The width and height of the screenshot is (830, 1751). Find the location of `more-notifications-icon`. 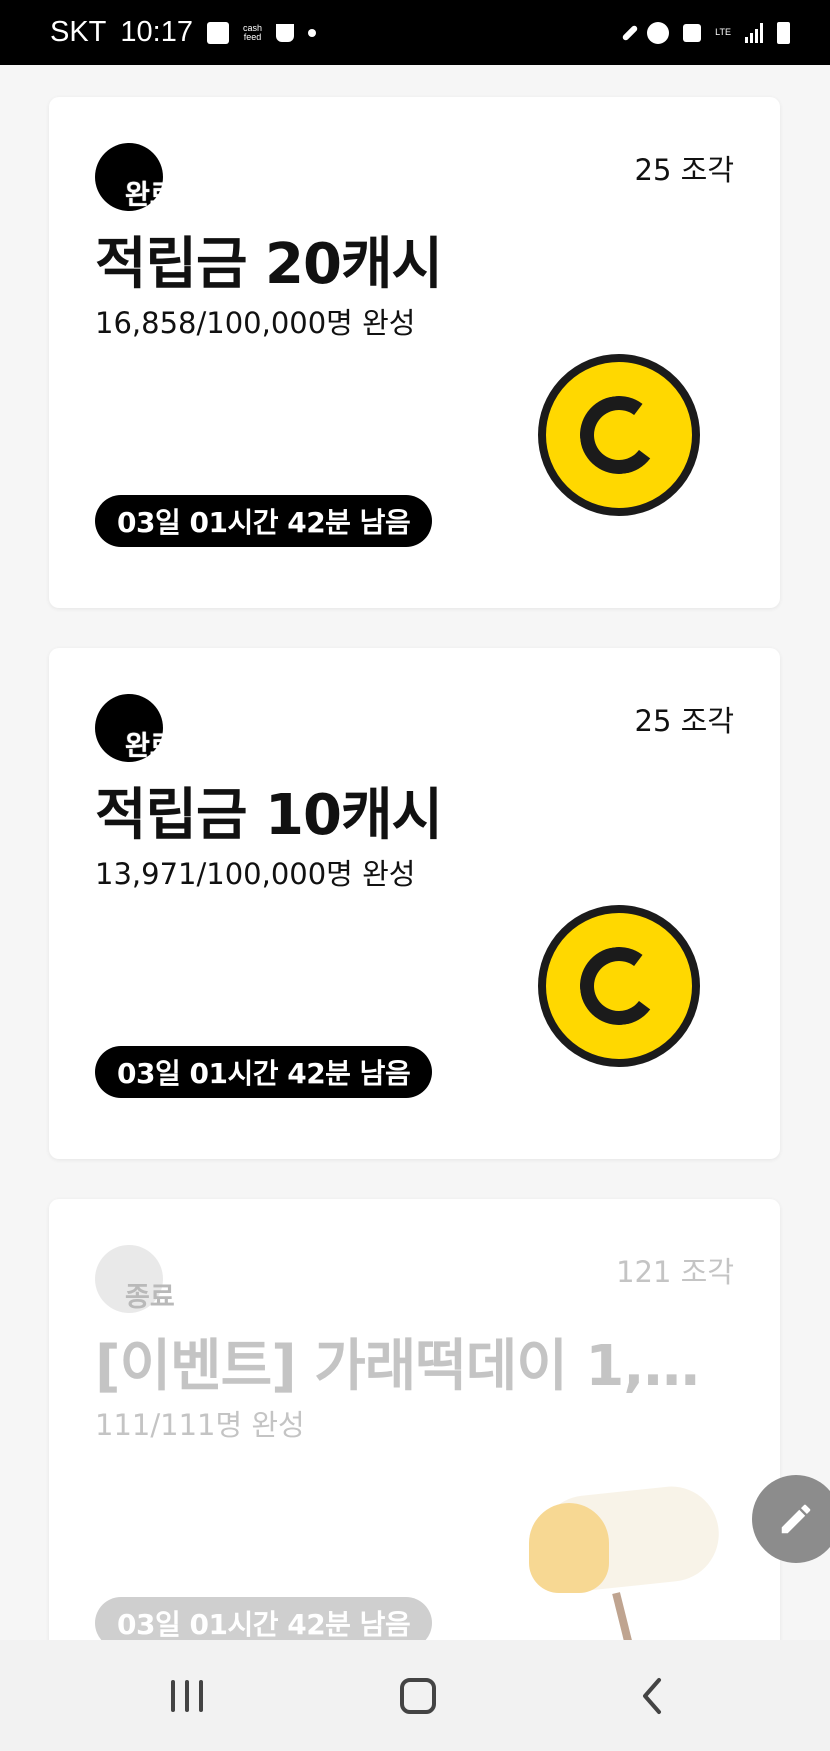

more-notifications-icon is located at coordinates (312, 32).